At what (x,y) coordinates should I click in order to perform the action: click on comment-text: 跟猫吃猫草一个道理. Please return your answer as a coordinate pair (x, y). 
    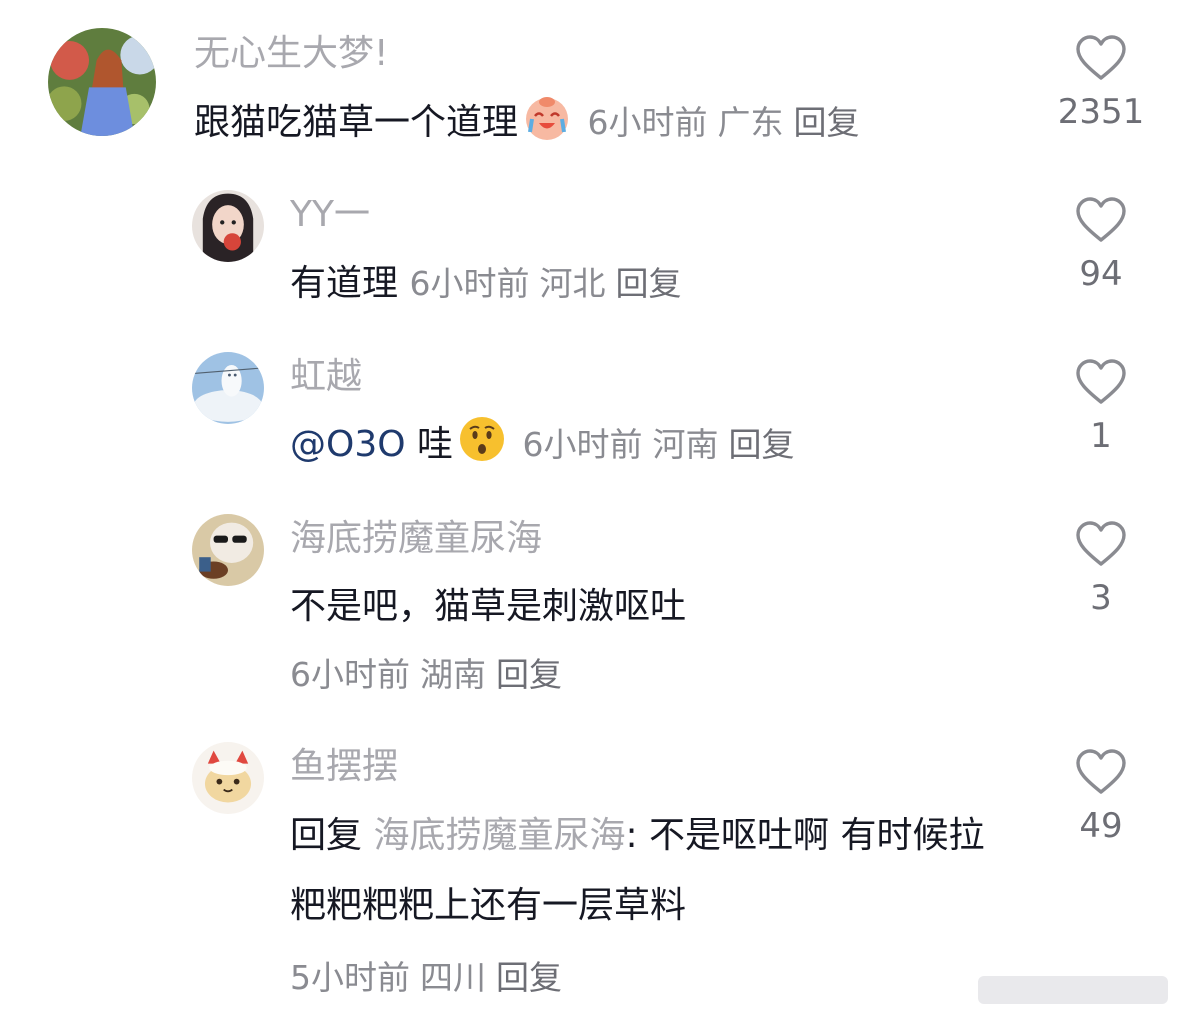
    Looking at the image, I should click on (356, 122).